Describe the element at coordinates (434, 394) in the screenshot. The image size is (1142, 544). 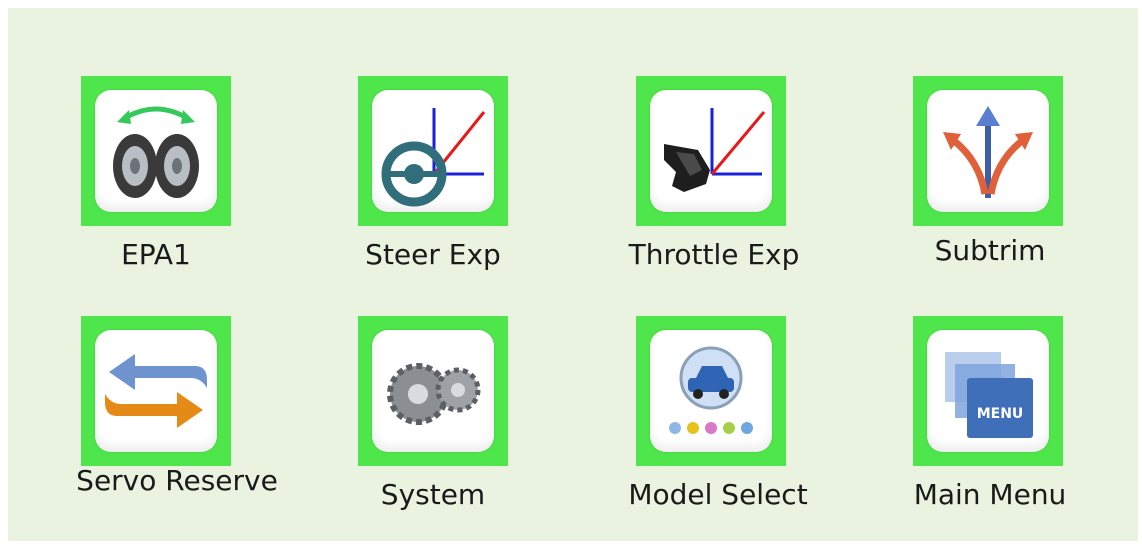
I see `gears-icon` at that location.